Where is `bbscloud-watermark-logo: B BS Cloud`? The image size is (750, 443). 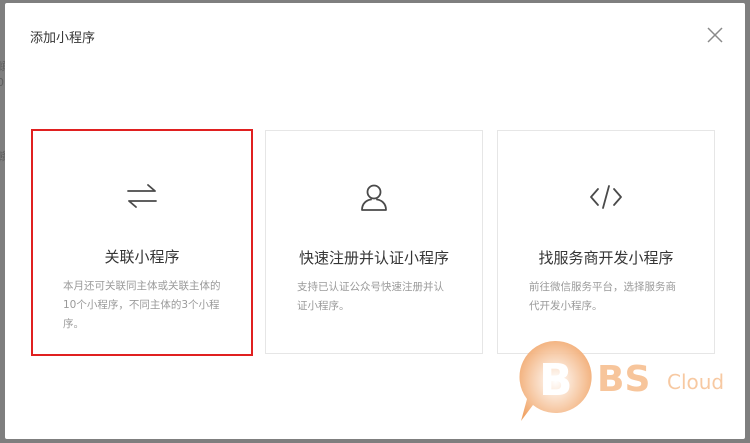
bbscloud-watermark-logo: B BS Cloud is located at coordinates (630, 380).